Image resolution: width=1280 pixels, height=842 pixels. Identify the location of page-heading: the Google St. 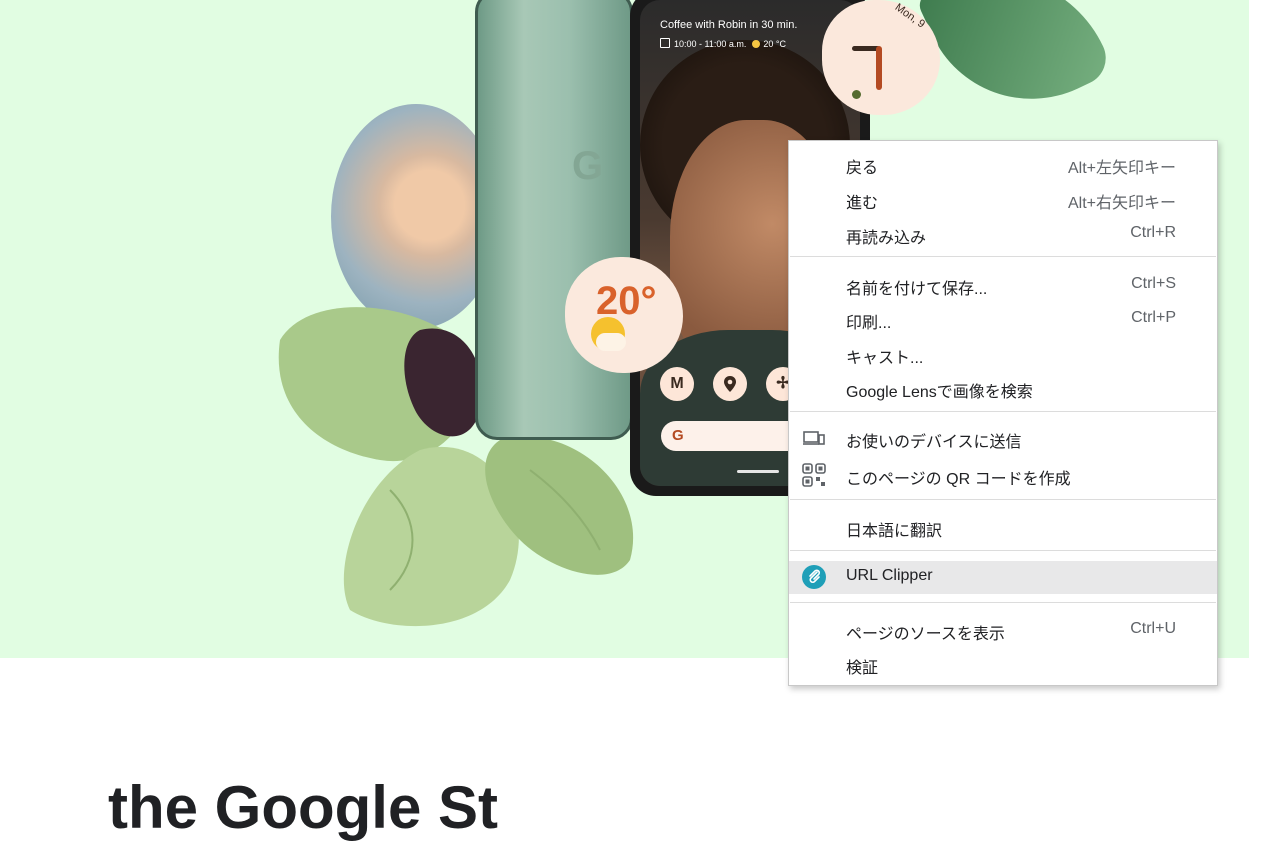
(303, 807).